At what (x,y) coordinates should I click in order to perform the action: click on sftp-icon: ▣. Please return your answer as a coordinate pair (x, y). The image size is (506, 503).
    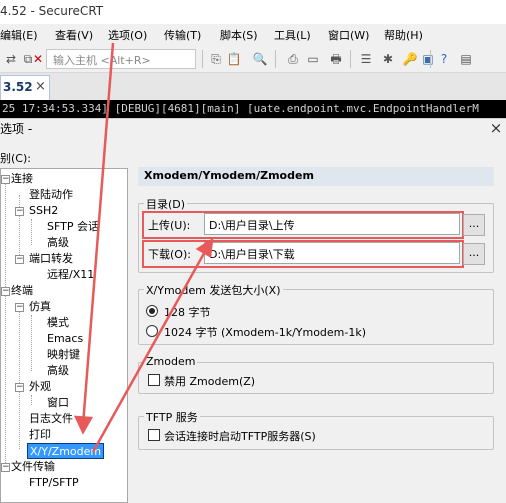
    Looking at the image, I should click on (428, 59).